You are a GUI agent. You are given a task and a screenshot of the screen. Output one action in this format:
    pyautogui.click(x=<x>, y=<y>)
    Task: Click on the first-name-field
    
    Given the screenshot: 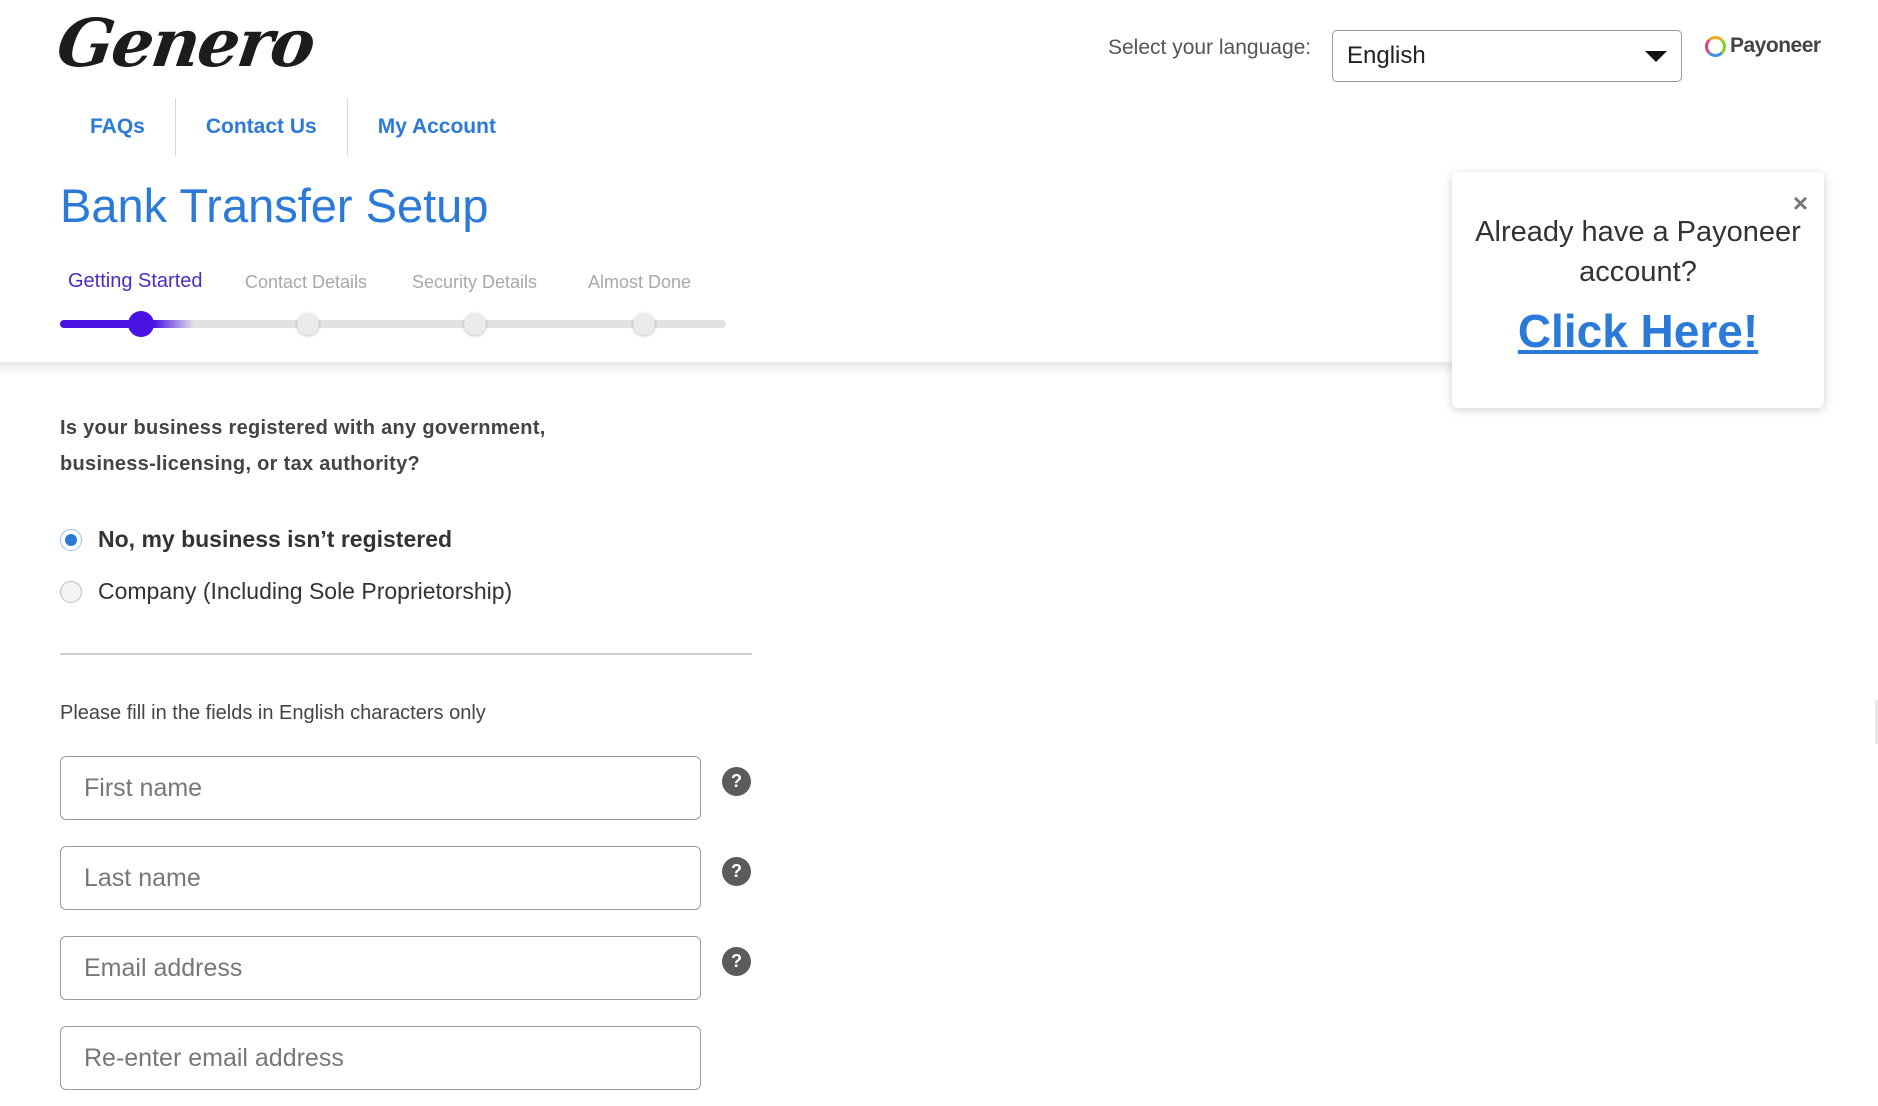 What is the action you would take?
    pyautogui.click(x=380, y=788)
    